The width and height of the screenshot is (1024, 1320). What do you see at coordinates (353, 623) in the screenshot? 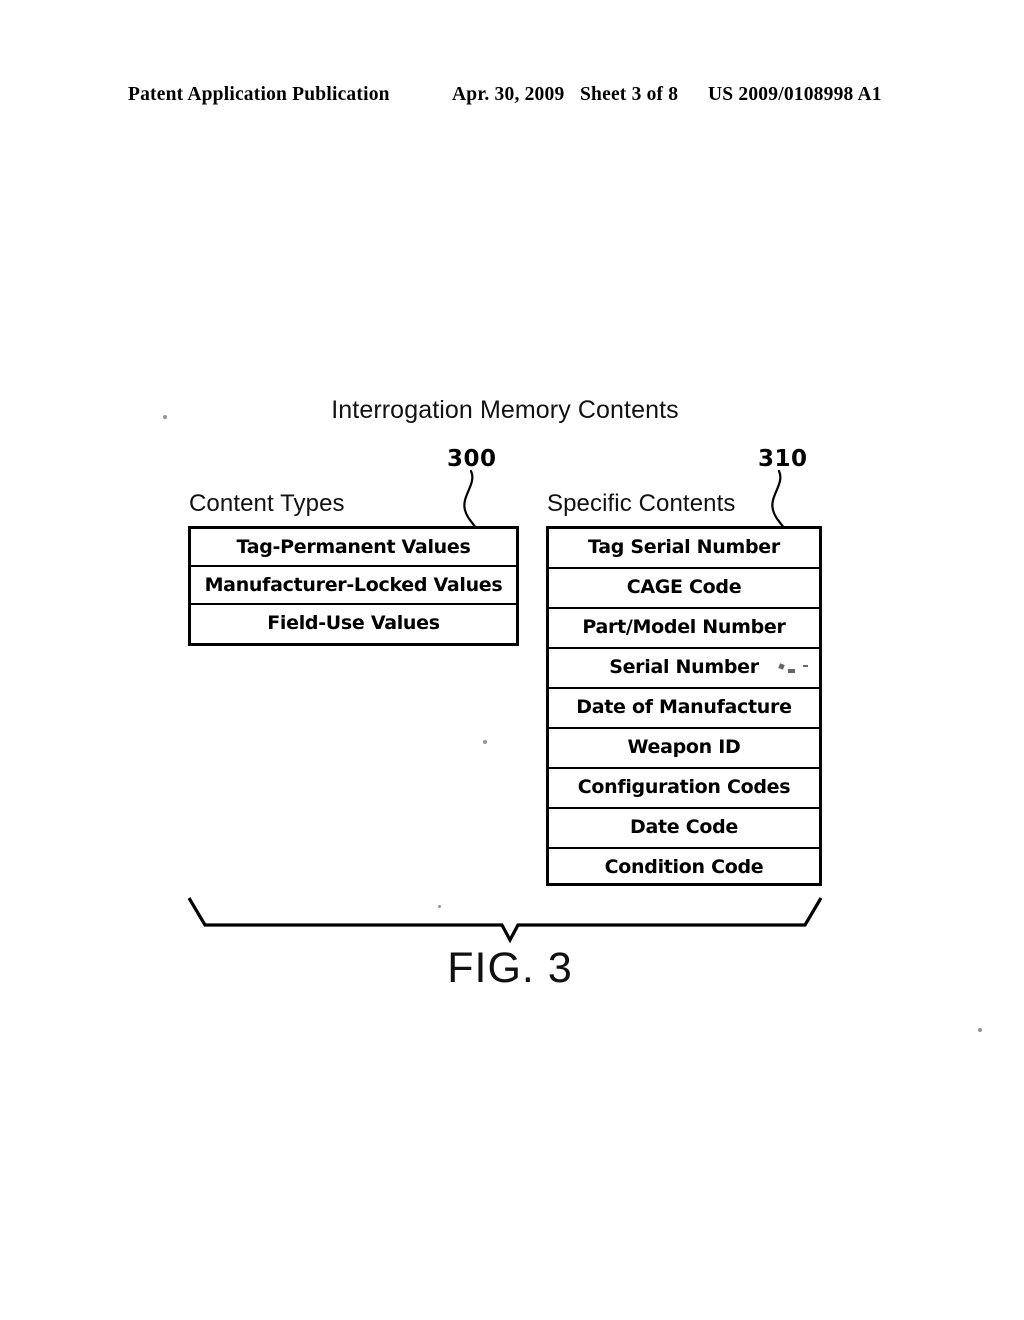
I see `table-row: Field-Use Values` at bounding box center [353, 623].